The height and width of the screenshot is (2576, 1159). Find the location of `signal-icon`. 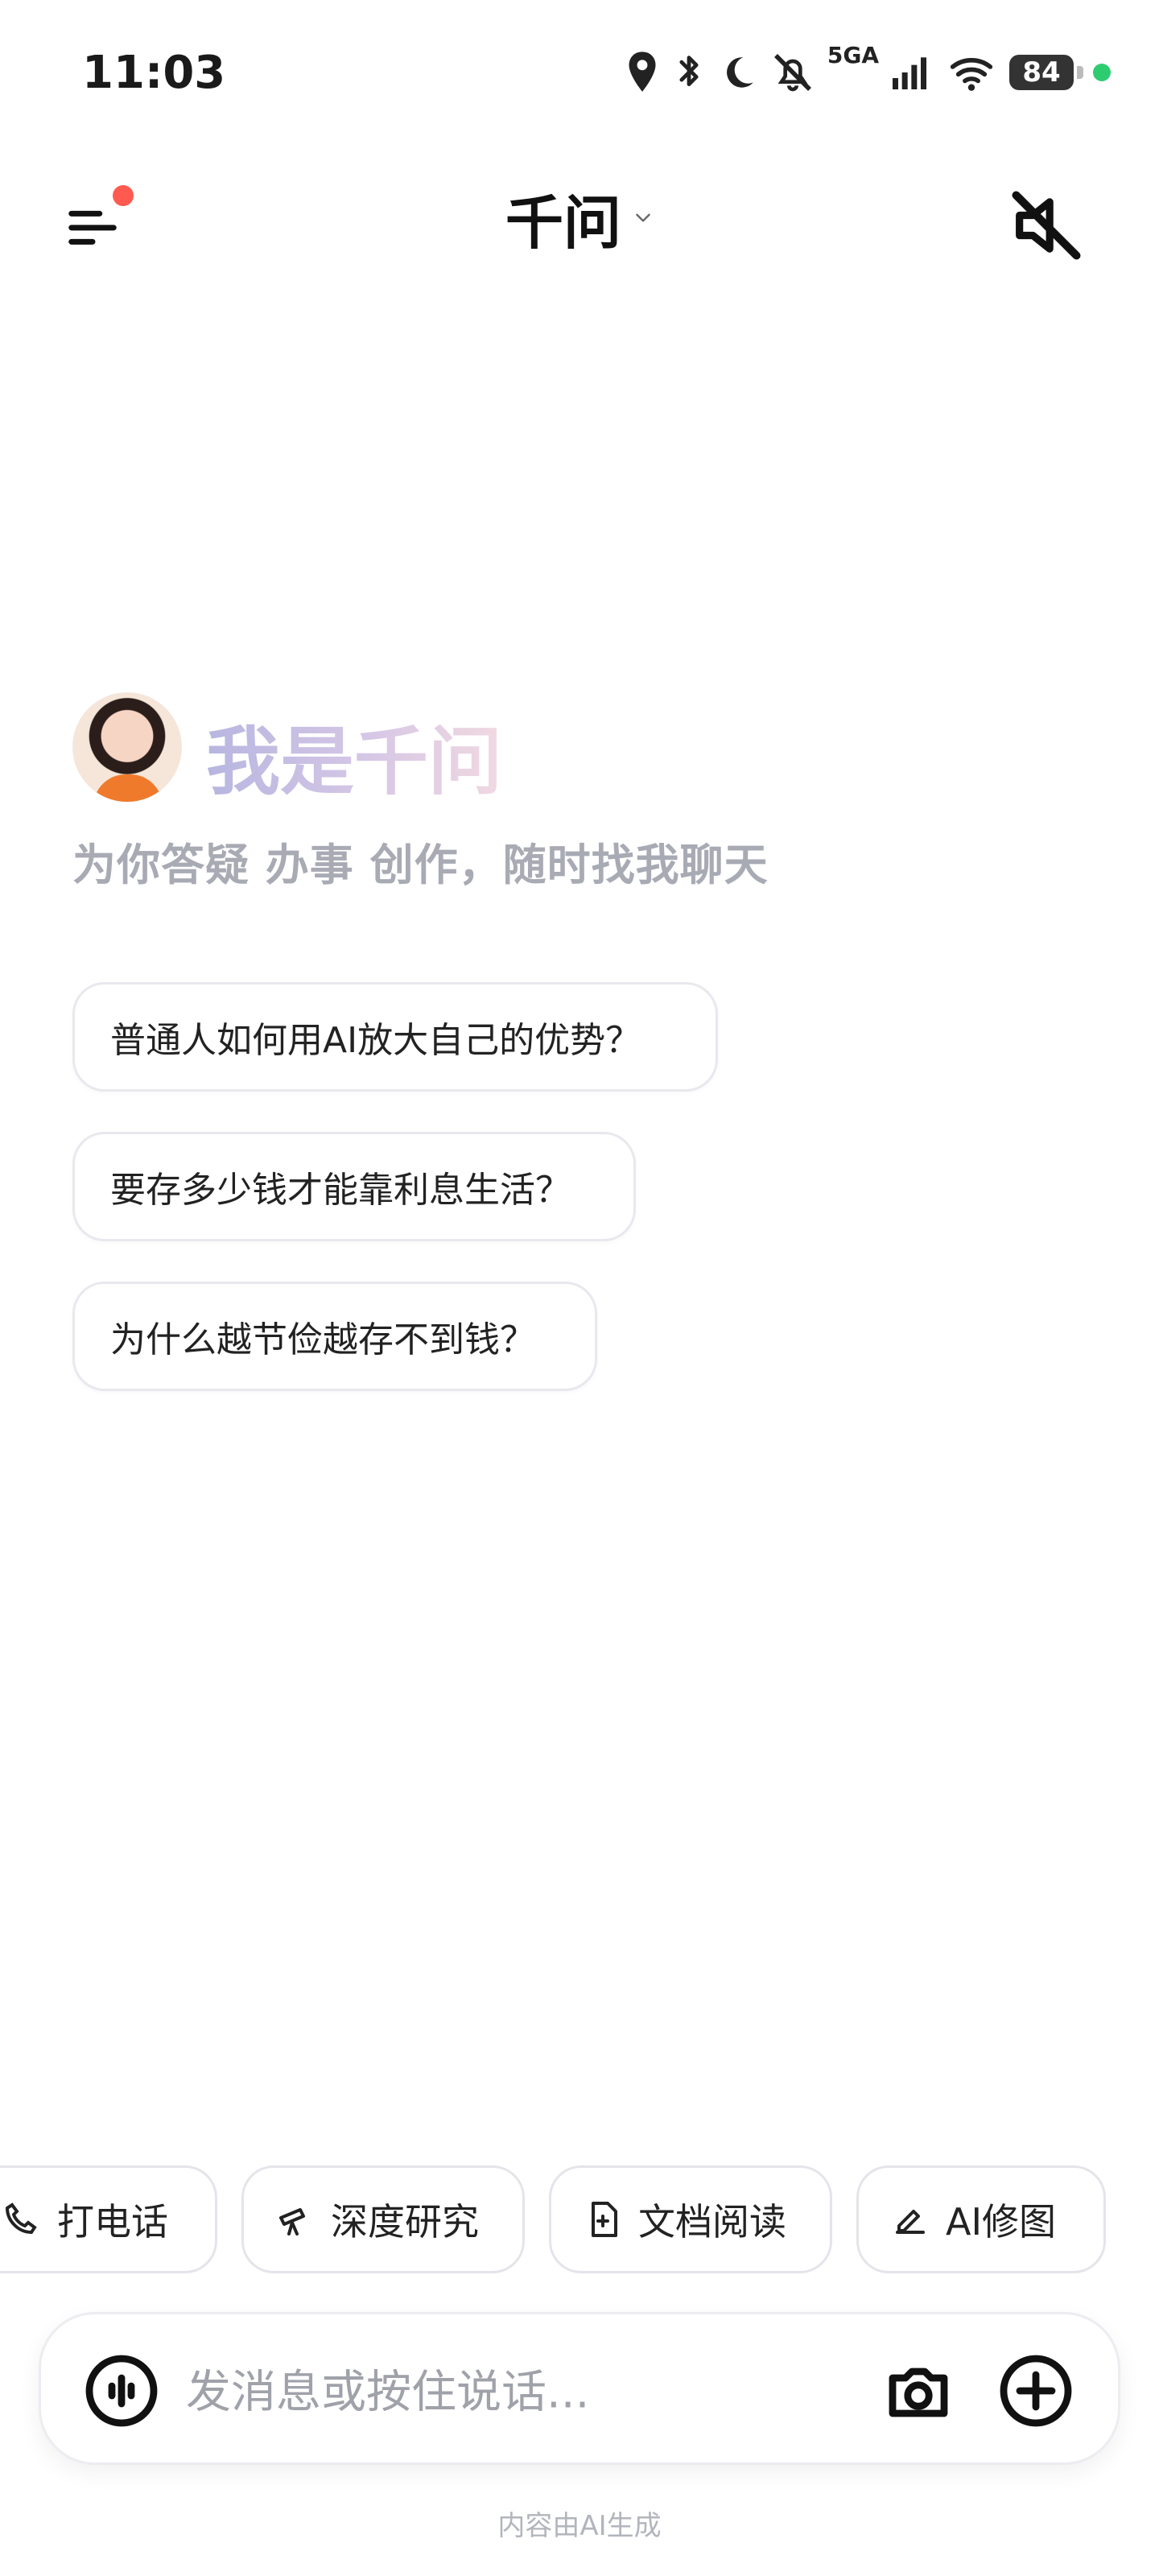

signal-icon is located at coordinates (909, 73).